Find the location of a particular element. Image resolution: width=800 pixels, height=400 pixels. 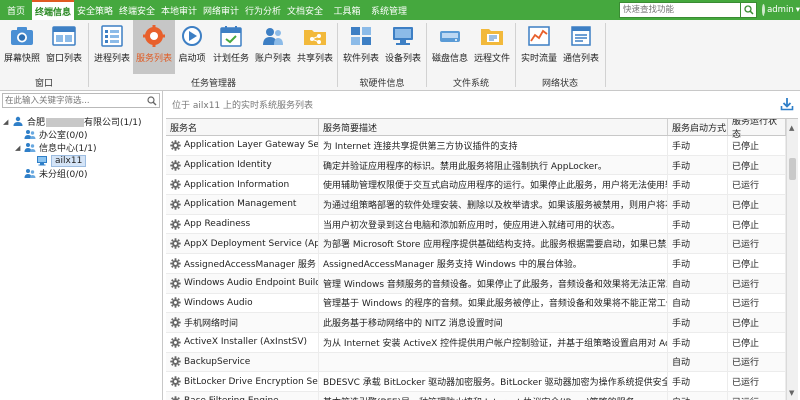

computer-icon is located at coordinates (42, 160).